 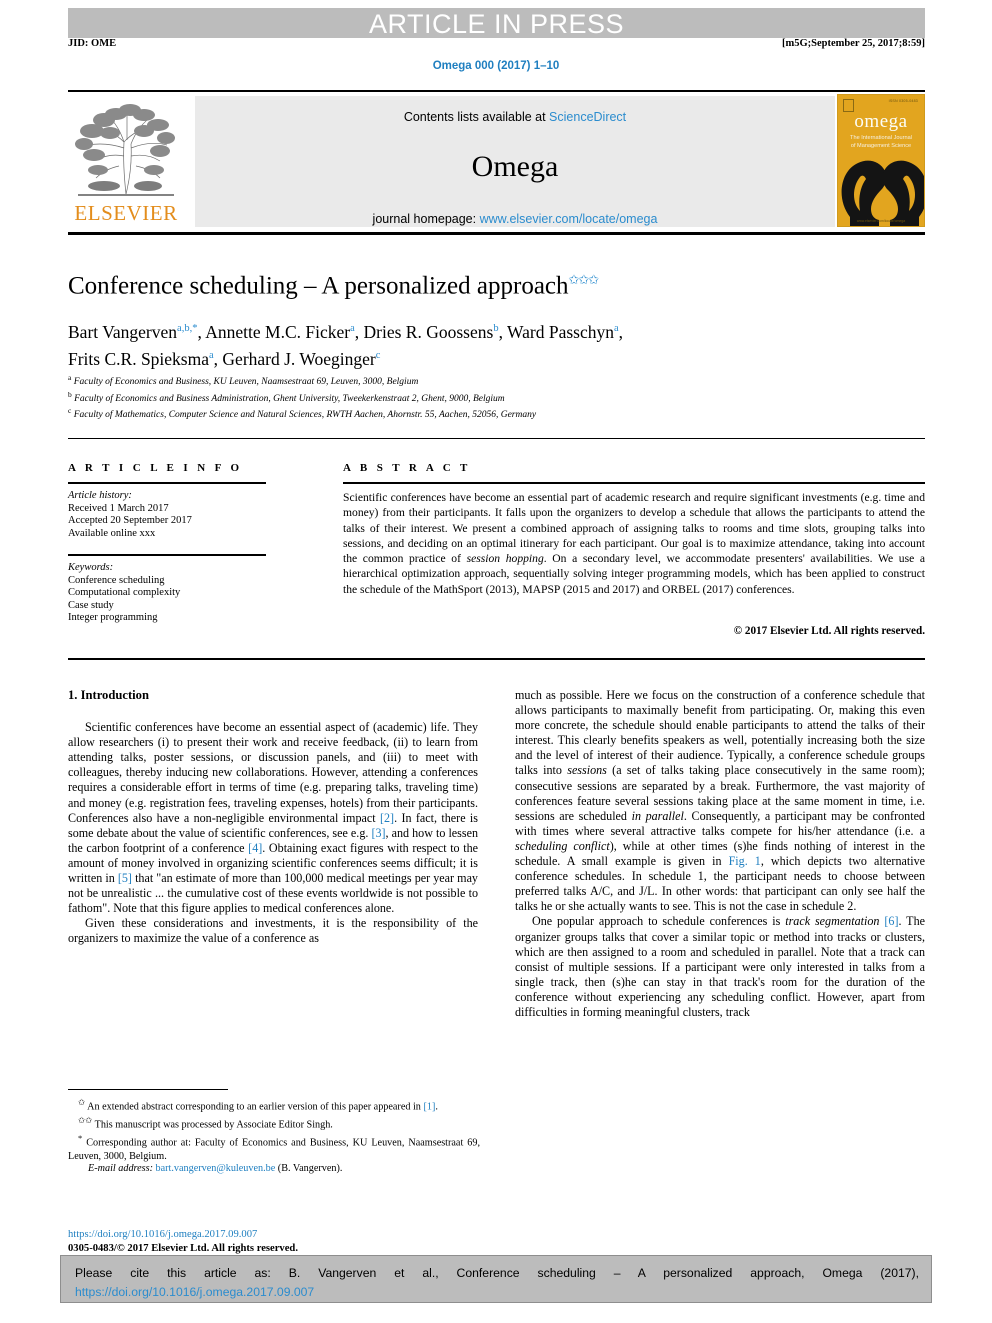 What do you see at coordinates (138, 358) in the screenshot?
I see `author-name: Frits C.R. Spieksma` at bounding box center [138, 358].